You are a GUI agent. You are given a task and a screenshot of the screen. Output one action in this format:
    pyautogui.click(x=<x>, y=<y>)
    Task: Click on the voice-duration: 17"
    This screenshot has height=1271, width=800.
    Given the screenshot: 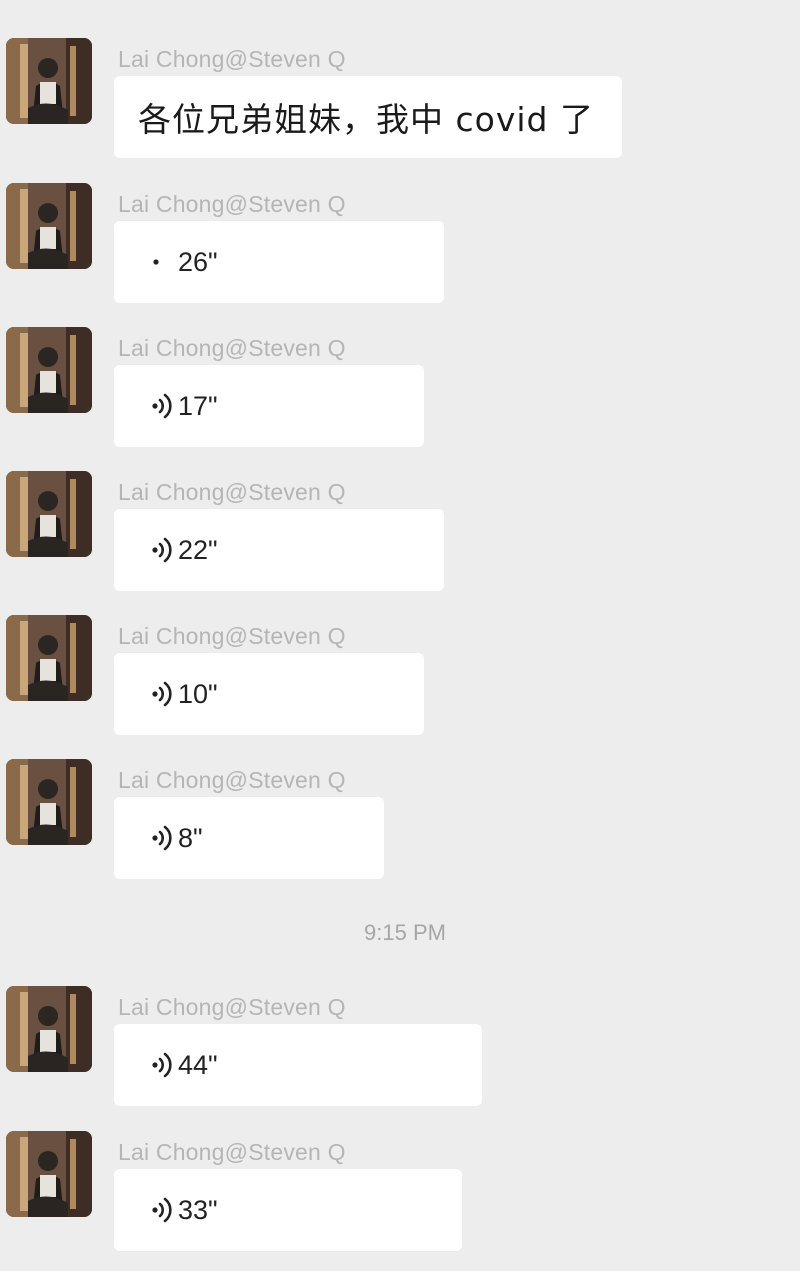 What is the action you would take?
    pyautogui.click(x=198, y=405)
    